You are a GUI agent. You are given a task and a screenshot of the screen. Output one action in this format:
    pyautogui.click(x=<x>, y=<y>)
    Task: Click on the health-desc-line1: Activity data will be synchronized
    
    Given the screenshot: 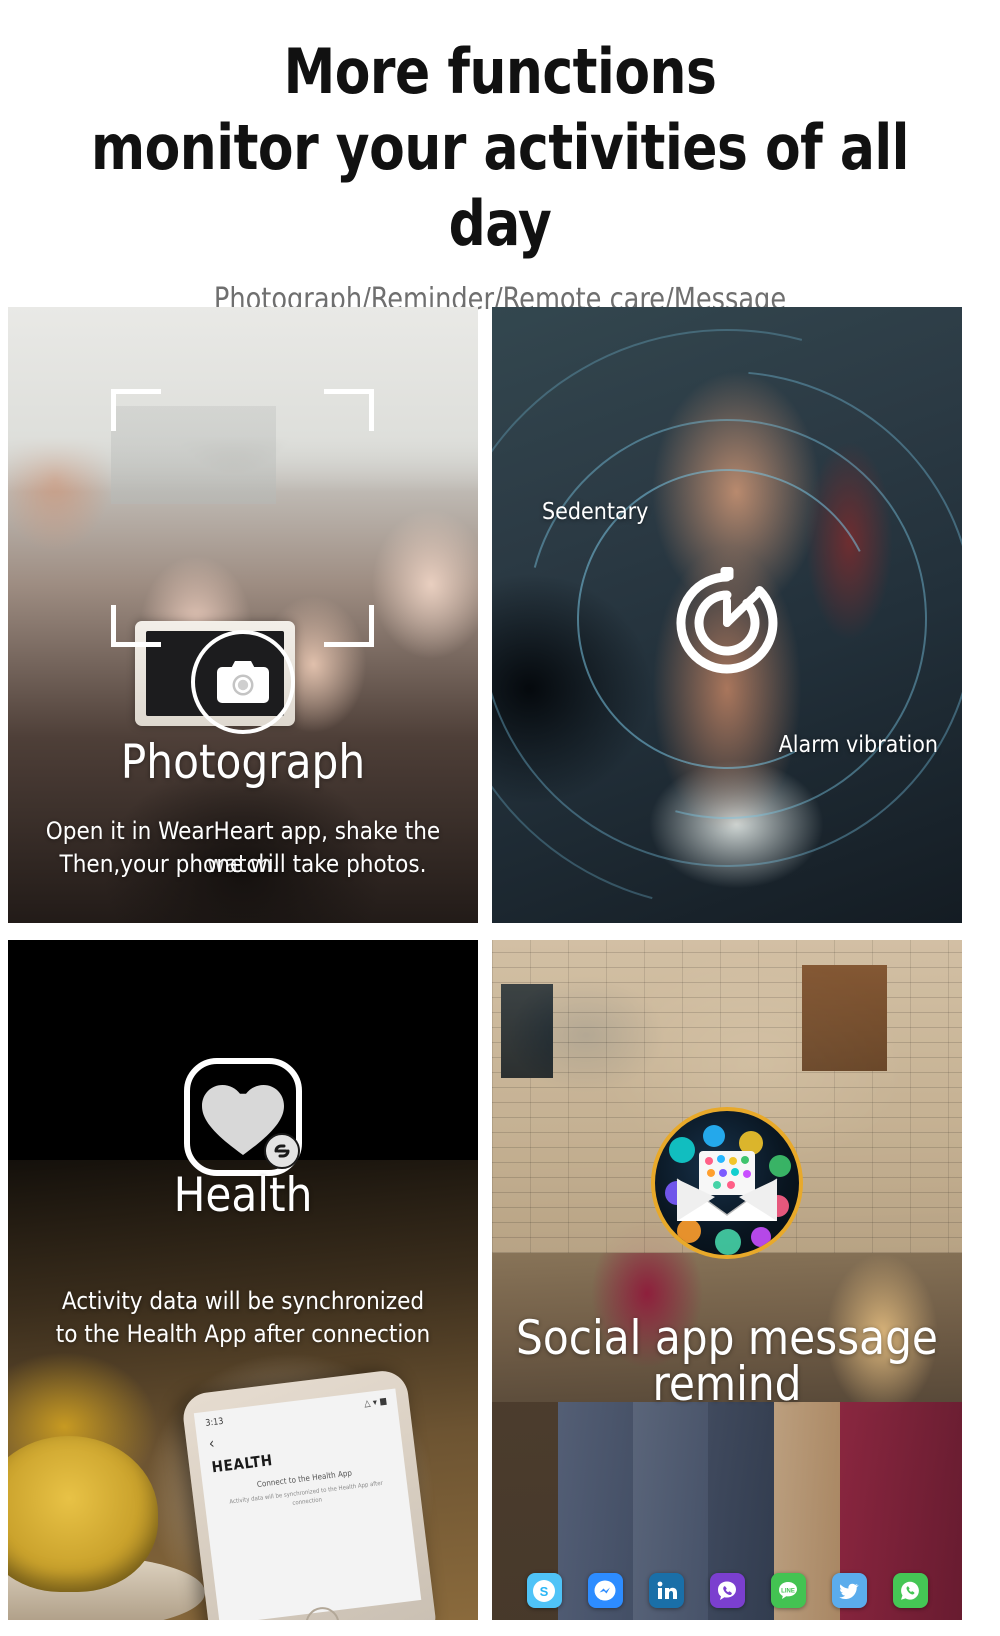 What is the action you would take?
    pyautogui.click(x=243, y=1301)
    